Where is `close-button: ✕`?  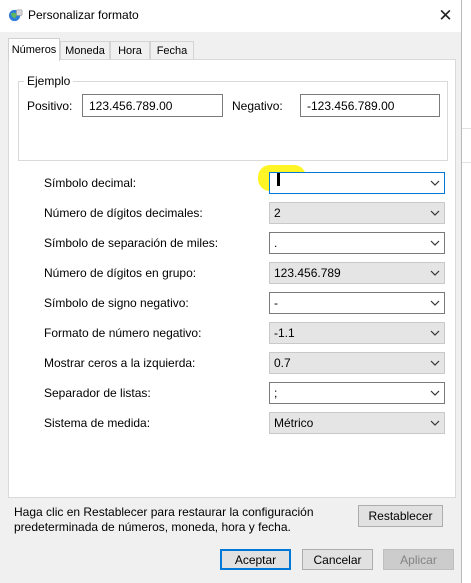 close-button: ✕ is located at coordinates (445, 15).